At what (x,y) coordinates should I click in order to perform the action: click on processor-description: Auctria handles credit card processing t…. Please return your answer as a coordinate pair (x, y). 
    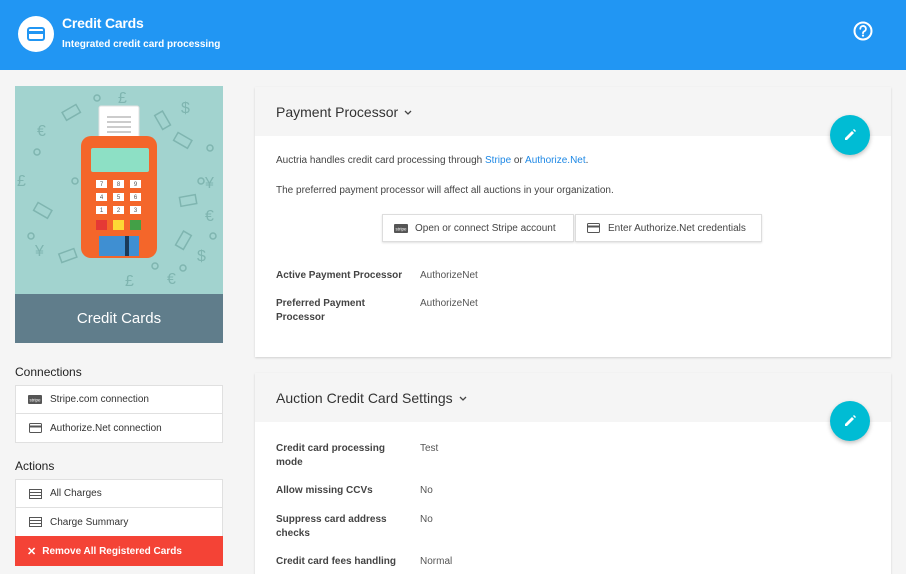
    Looking at the image, I should click on (432, 160).